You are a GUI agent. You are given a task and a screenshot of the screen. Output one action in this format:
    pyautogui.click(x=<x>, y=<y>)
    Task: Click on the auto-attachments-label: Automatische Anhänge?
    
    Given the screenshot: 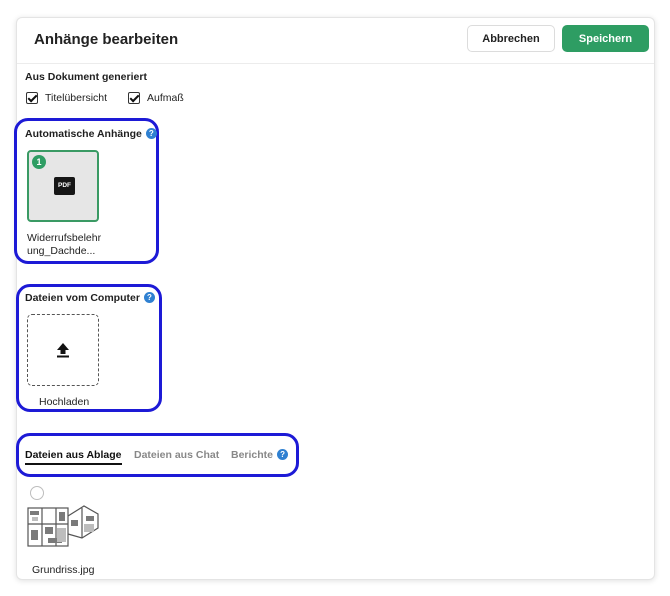 What is the action you would take?
    pyautogui.click(x=91, y=134)
    